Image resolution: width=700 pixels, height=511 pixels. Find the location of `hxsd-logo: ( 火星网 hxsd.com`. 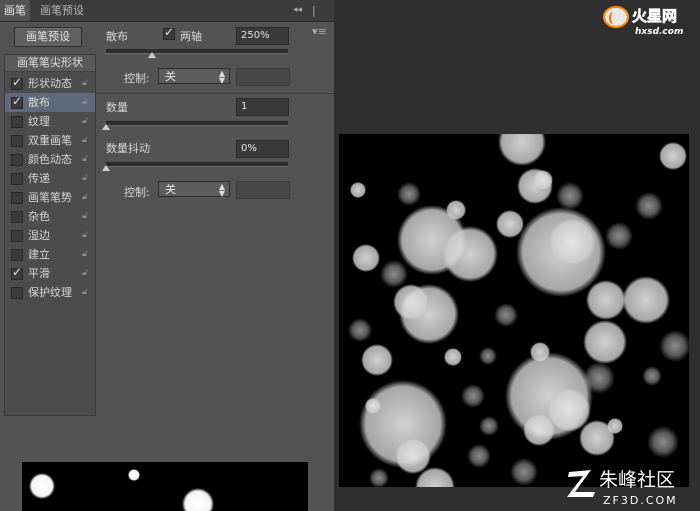

hxsd-logo: ( 火星网 hxsd.com is located at coordinates (647, 20).